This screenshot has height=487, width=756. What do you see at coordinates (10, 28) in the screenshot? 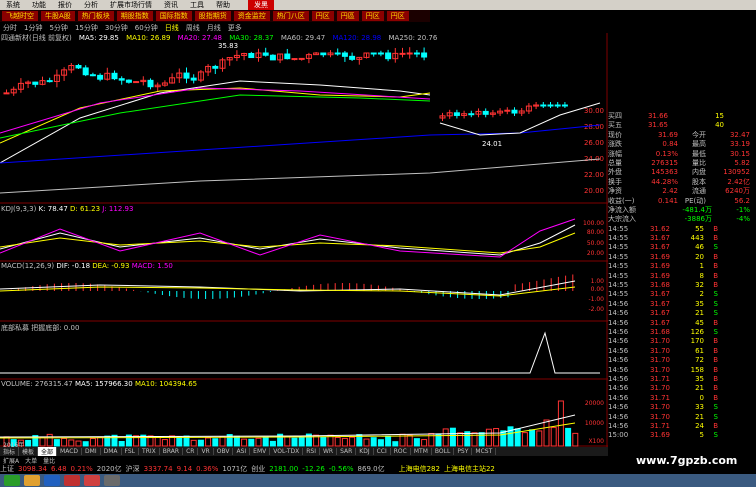
I see `period-tab-0: 分时` at bounding box center [10, 28].